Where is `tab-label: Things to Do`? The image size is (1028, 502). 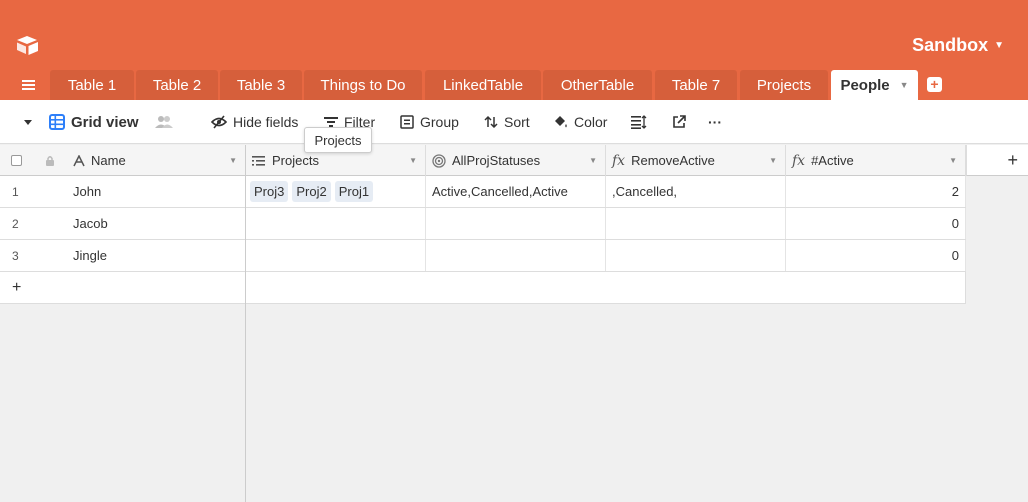 tab-label: Things to Do is located at coordinates (363, 85).